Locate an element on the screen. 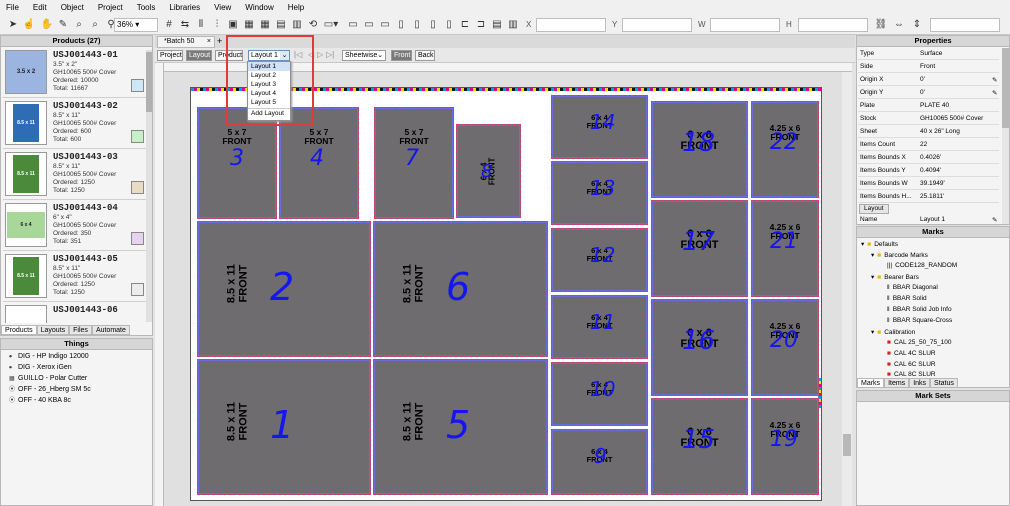  project-button: Project is located at coordinates (170, 55).